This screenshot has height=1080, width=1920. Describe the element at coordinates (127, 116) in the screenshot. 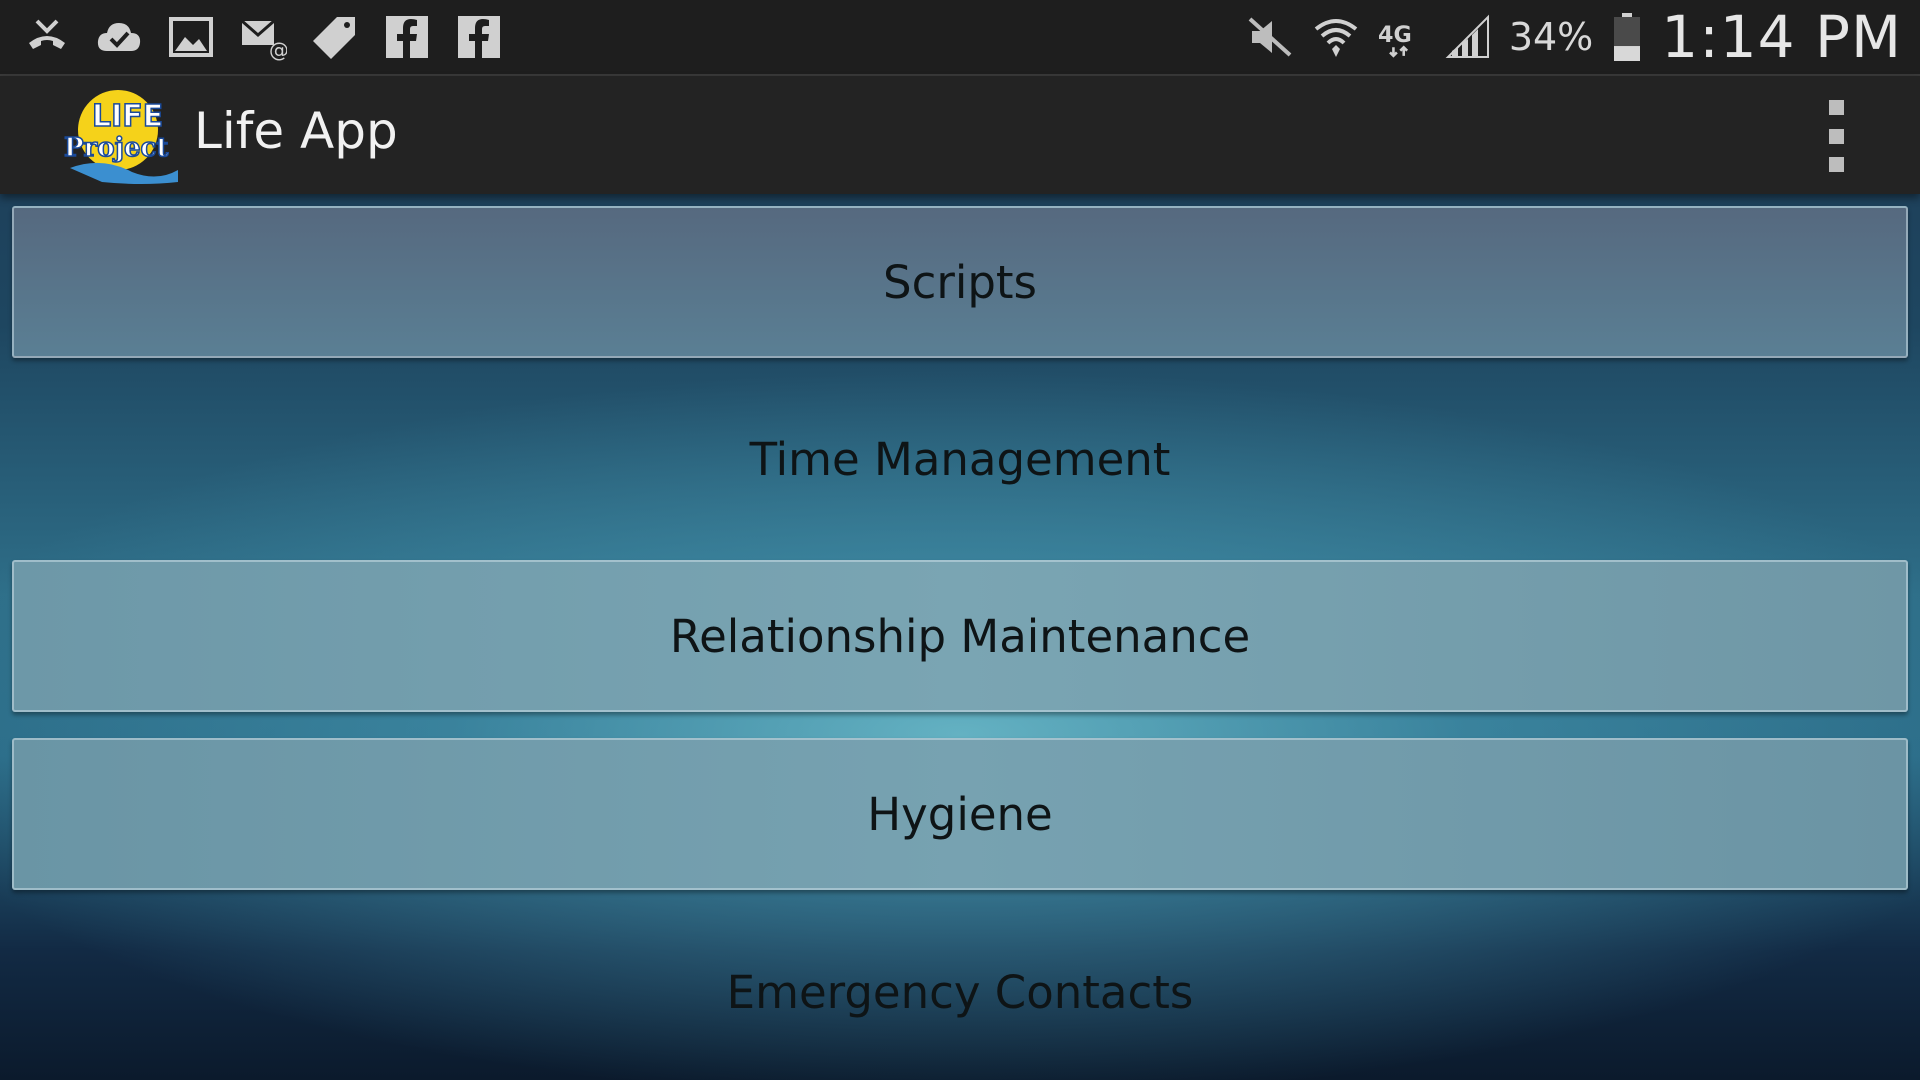

I see `logo-text-top: LIFE` at that location.